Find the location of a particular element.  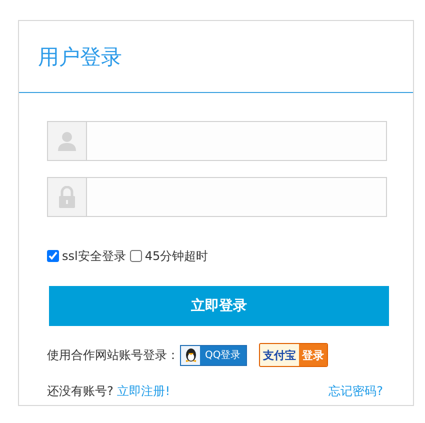

login-button: 立即登录 is located at coordinates (219, 306).